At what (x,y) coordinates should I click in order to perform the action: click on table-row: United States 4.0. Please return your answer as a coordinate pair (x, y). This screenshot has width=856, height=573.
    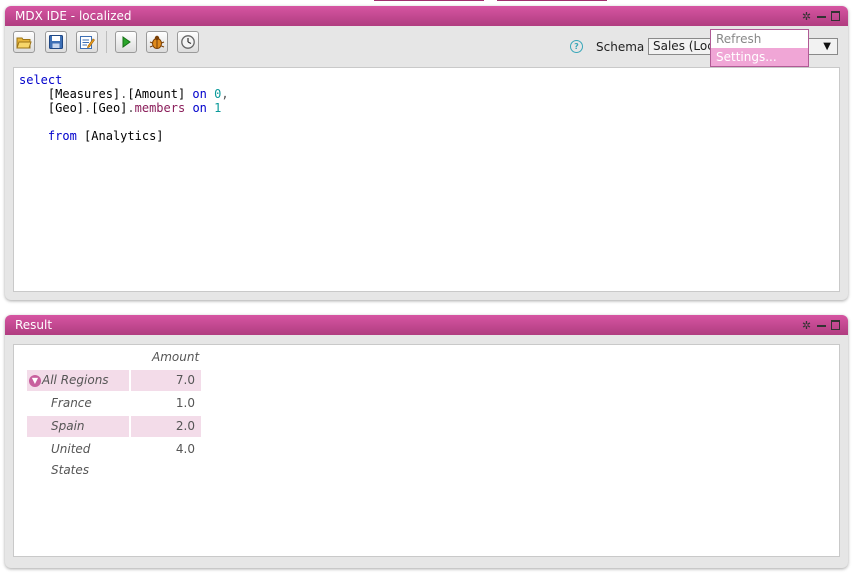
    Looking at the image, I should click on (114, 458).